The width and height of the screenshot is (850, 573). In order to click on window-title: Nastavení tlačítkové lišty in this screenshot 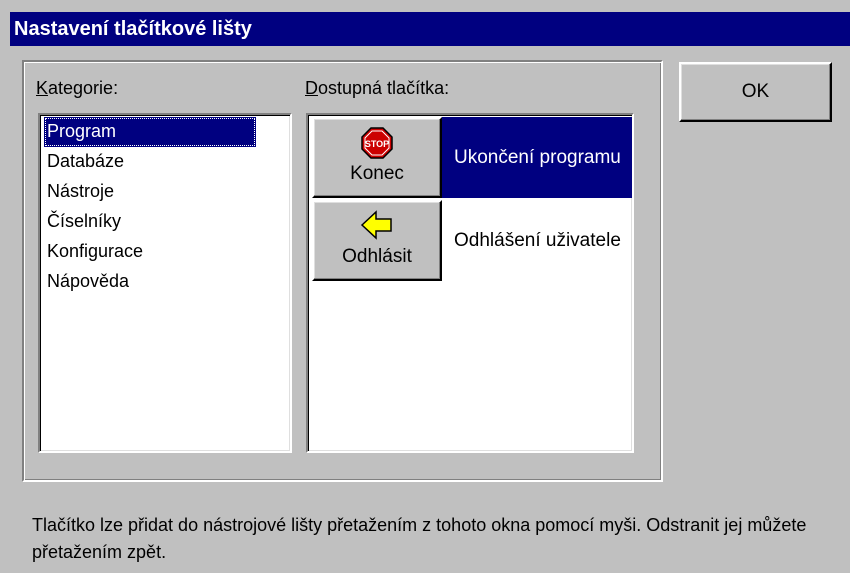, I will do `click(133, 29)`.